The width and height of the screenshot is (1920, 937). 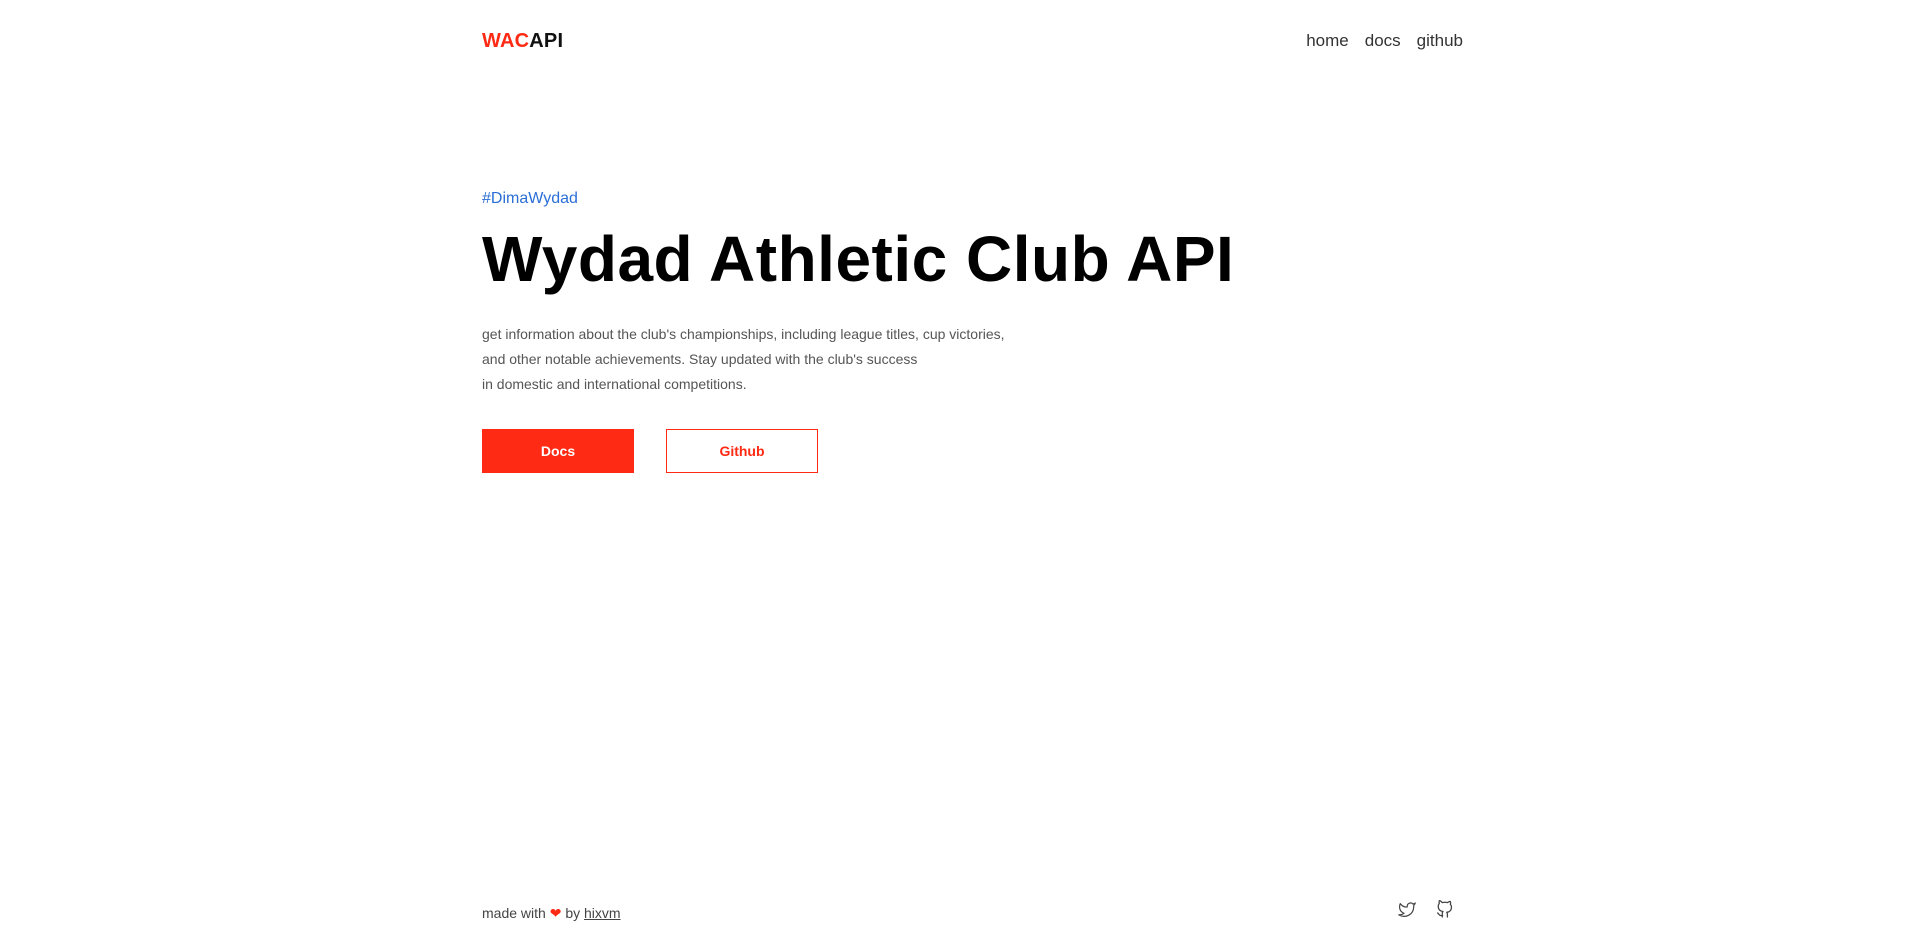 What do you see at coordinates (1407, 909) in the screenshot?
I see `twitter-icon` at bounding box center [1407, 909].